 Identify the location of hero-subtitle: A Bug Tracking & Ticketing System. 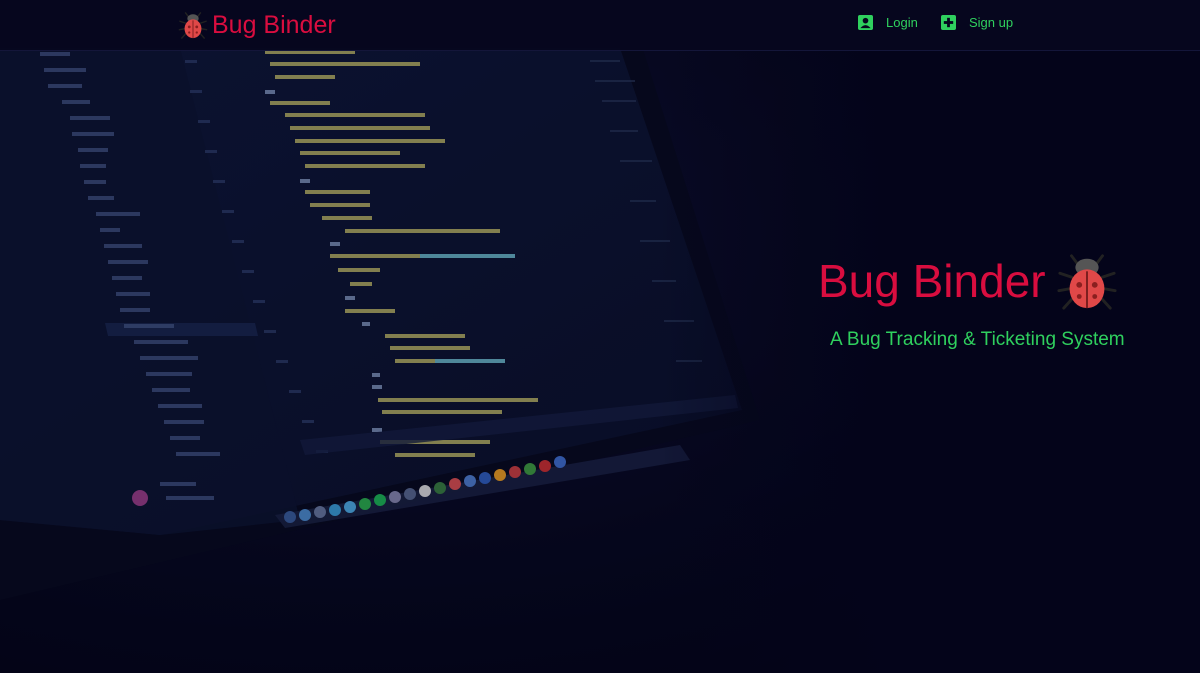
(977, 339).